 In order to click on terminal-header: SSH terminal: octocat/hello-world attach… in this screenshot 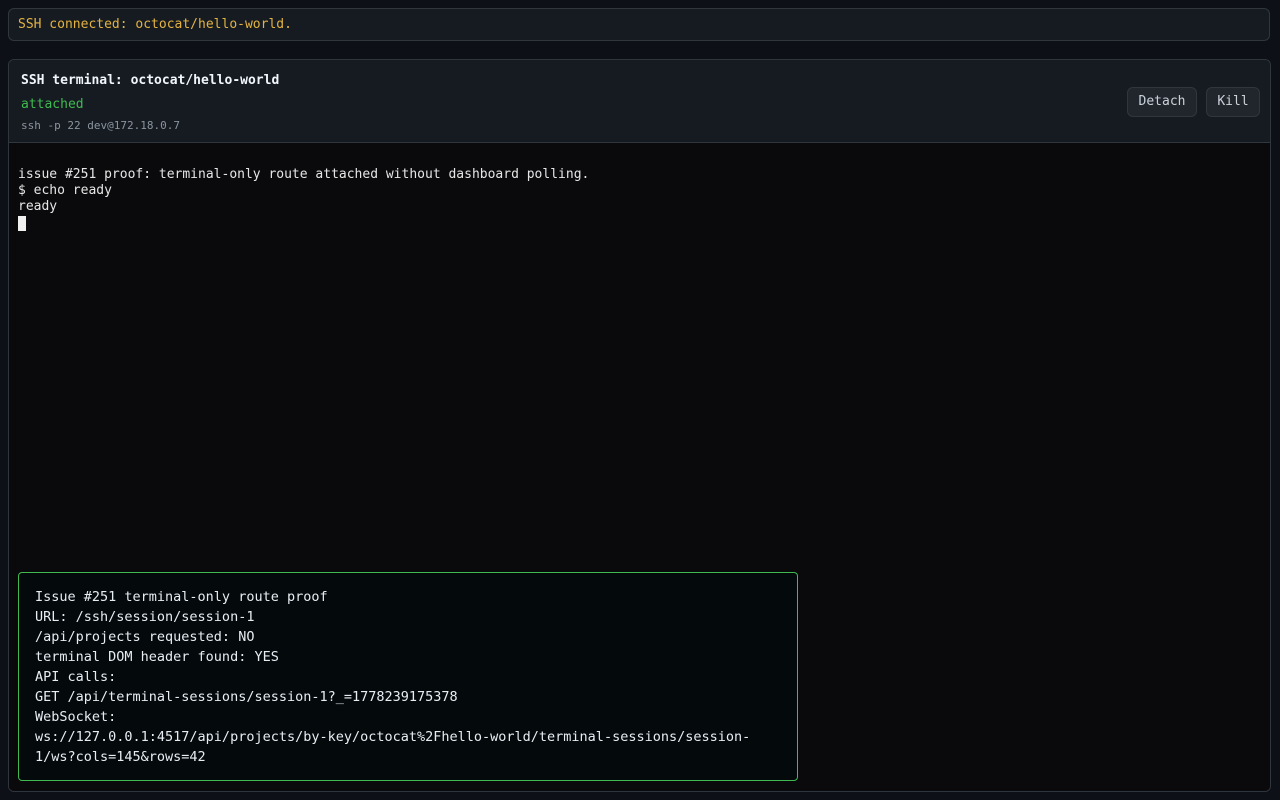, I will do `click(639, 101)`.